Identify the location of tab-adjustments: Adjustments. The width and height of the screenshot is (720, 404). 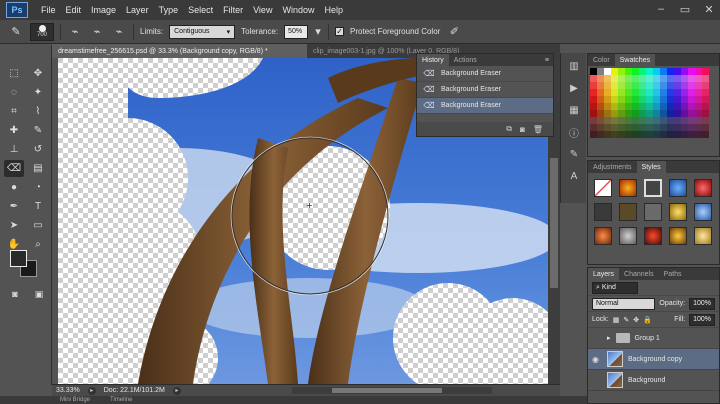
(612, 167).